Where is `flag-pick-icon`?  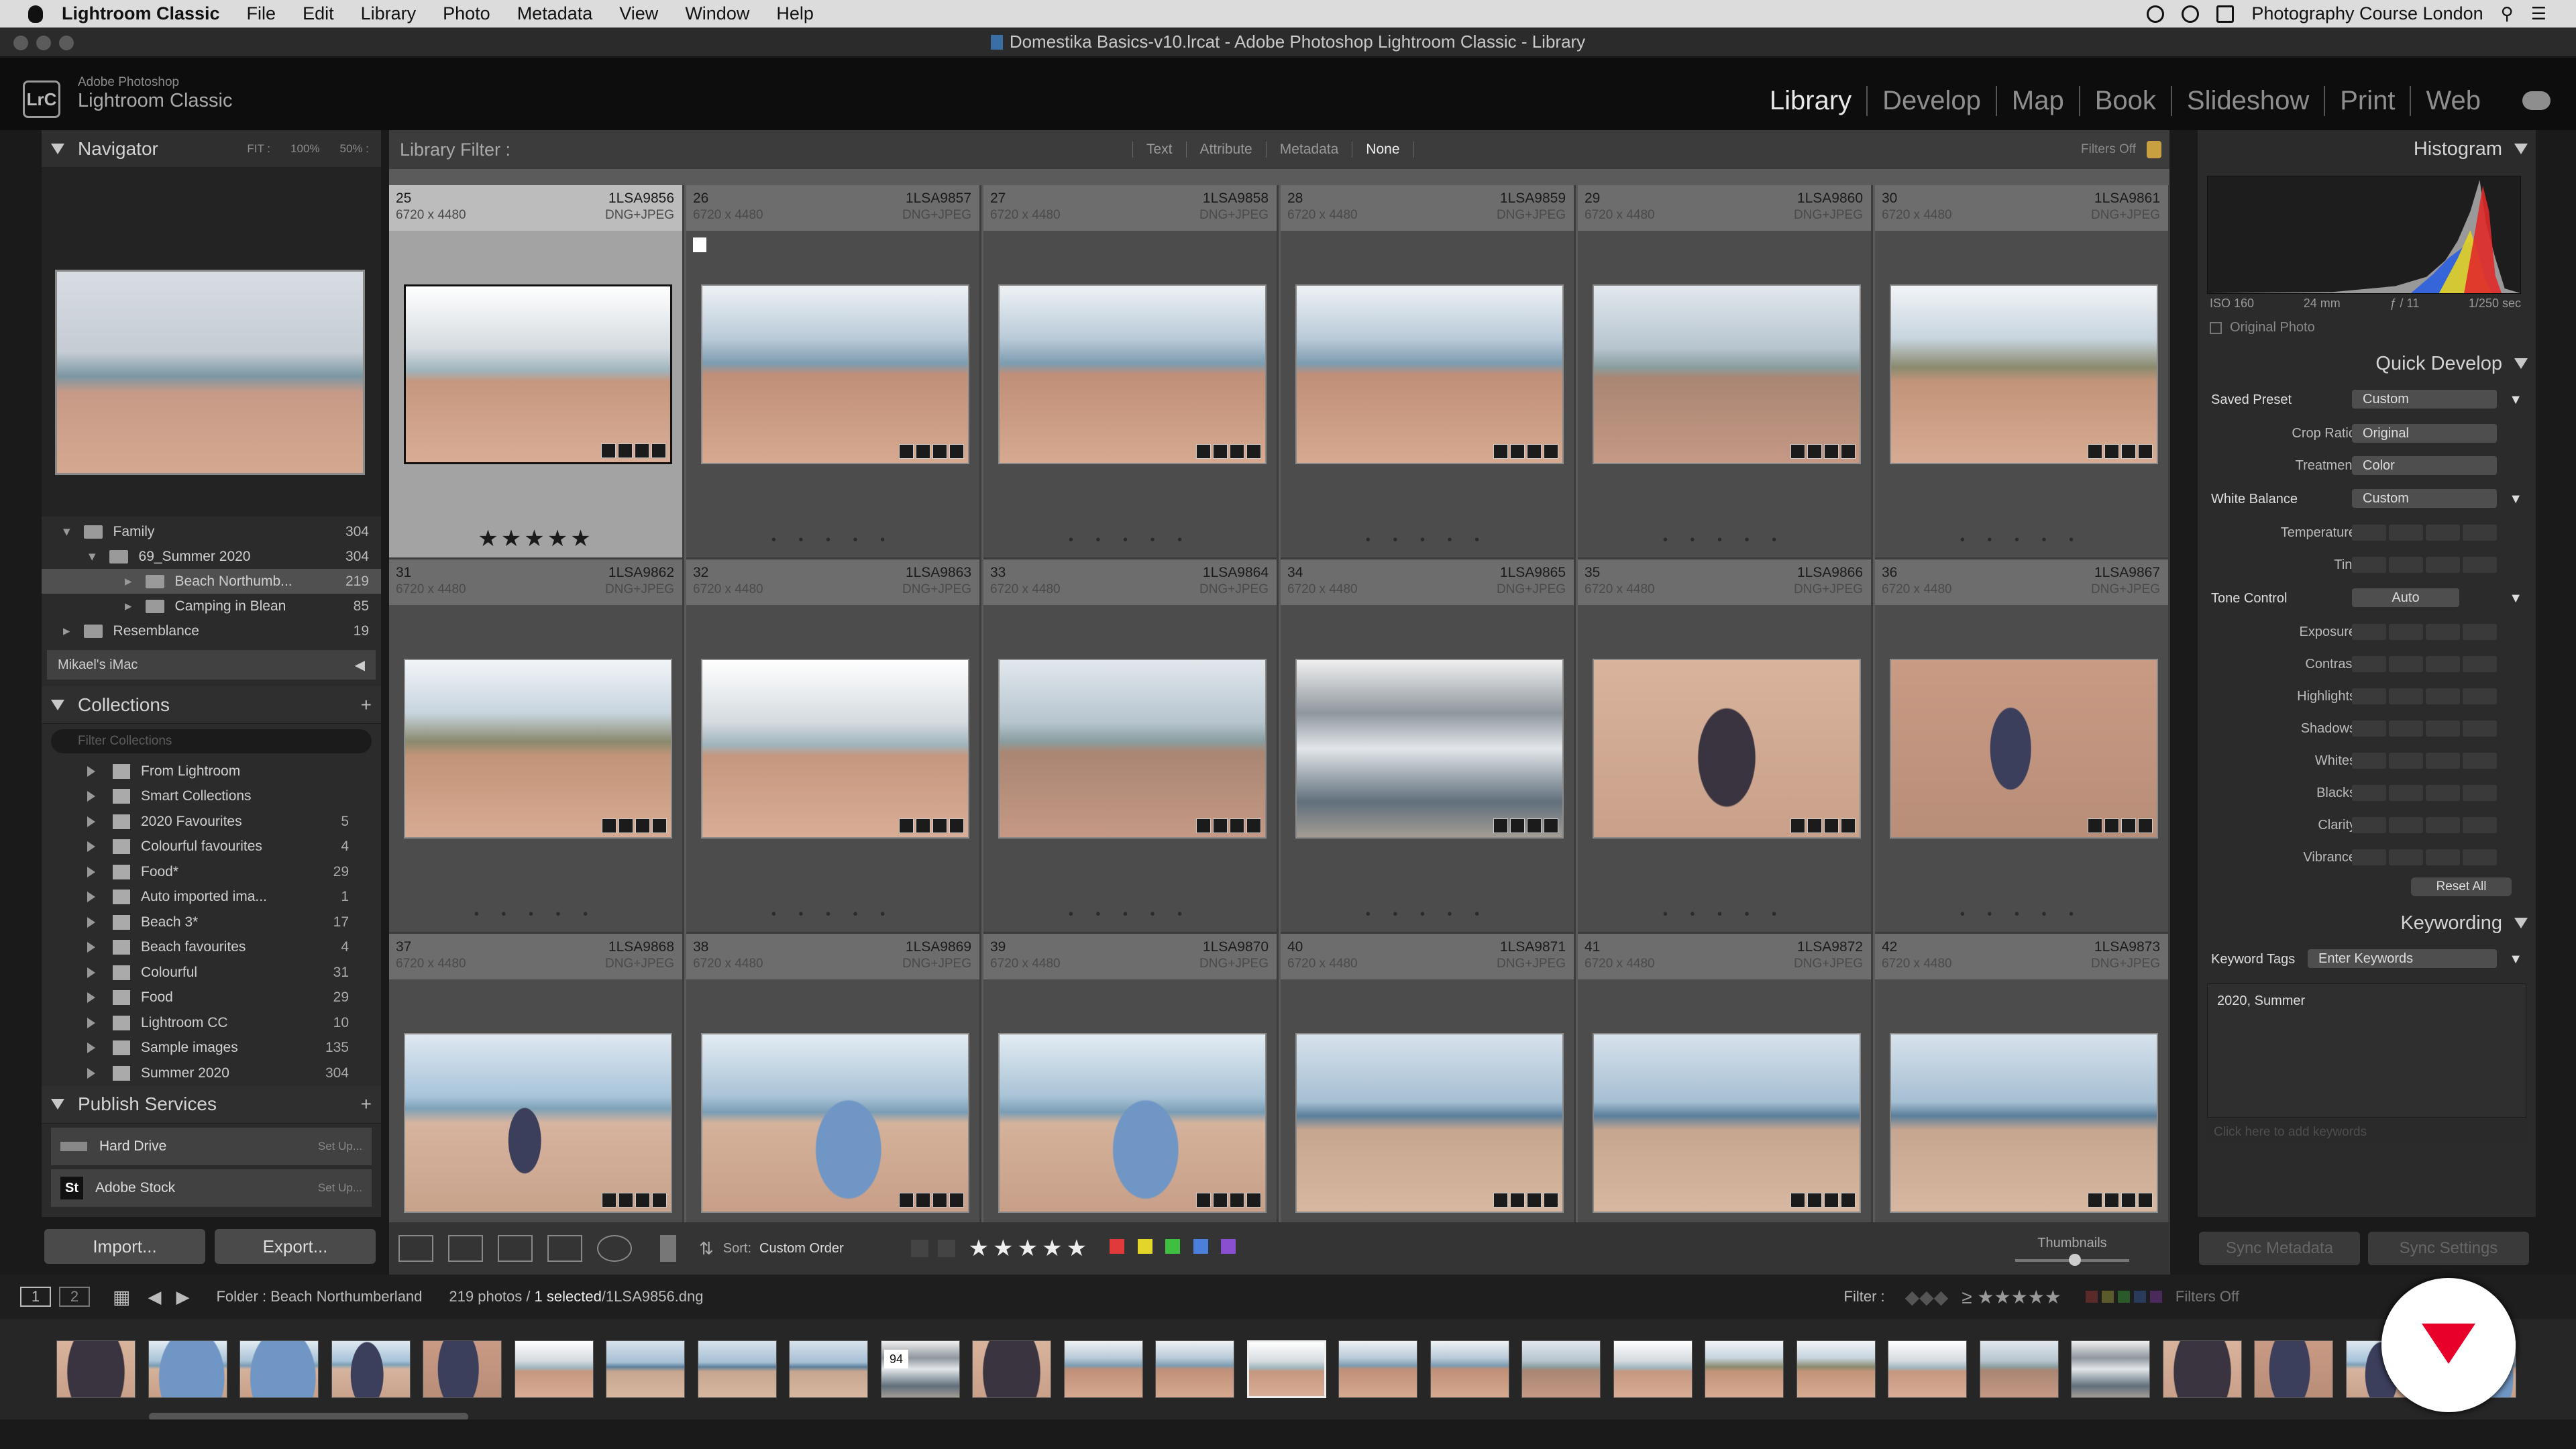 flag-pick-icon is located at coordinates (919, 1248).